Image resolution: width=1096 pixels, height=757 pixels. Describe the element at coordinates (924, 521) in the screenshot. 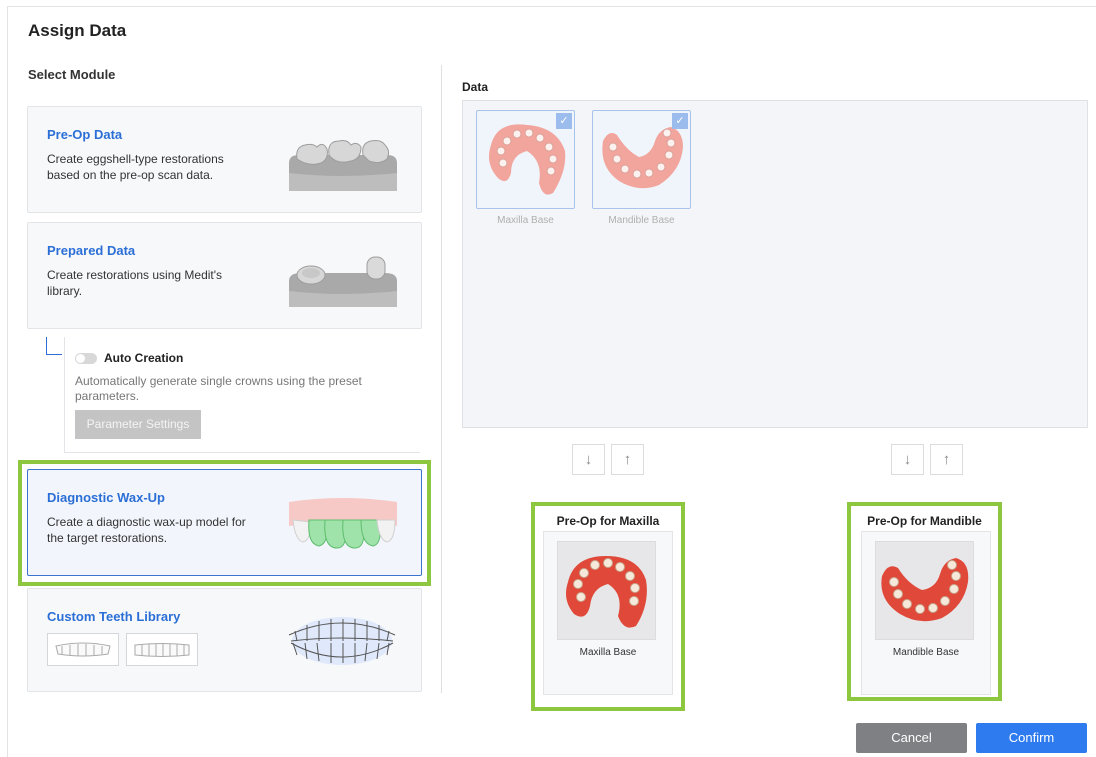

I see `preop-mandible-title: Pre-Op for Mandible` at that location.